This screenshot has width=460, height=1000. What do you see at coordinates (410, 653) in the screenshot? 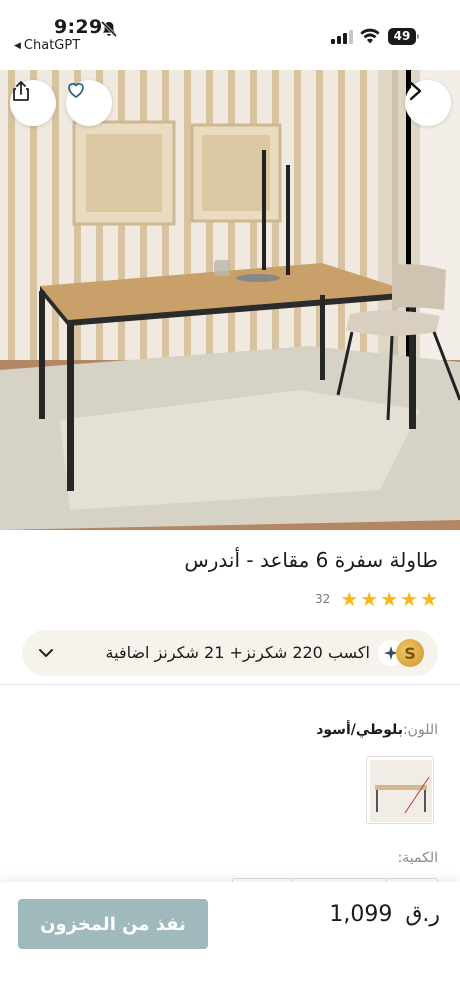
I see `coin-icon: S` at bounding box center [410, 653].